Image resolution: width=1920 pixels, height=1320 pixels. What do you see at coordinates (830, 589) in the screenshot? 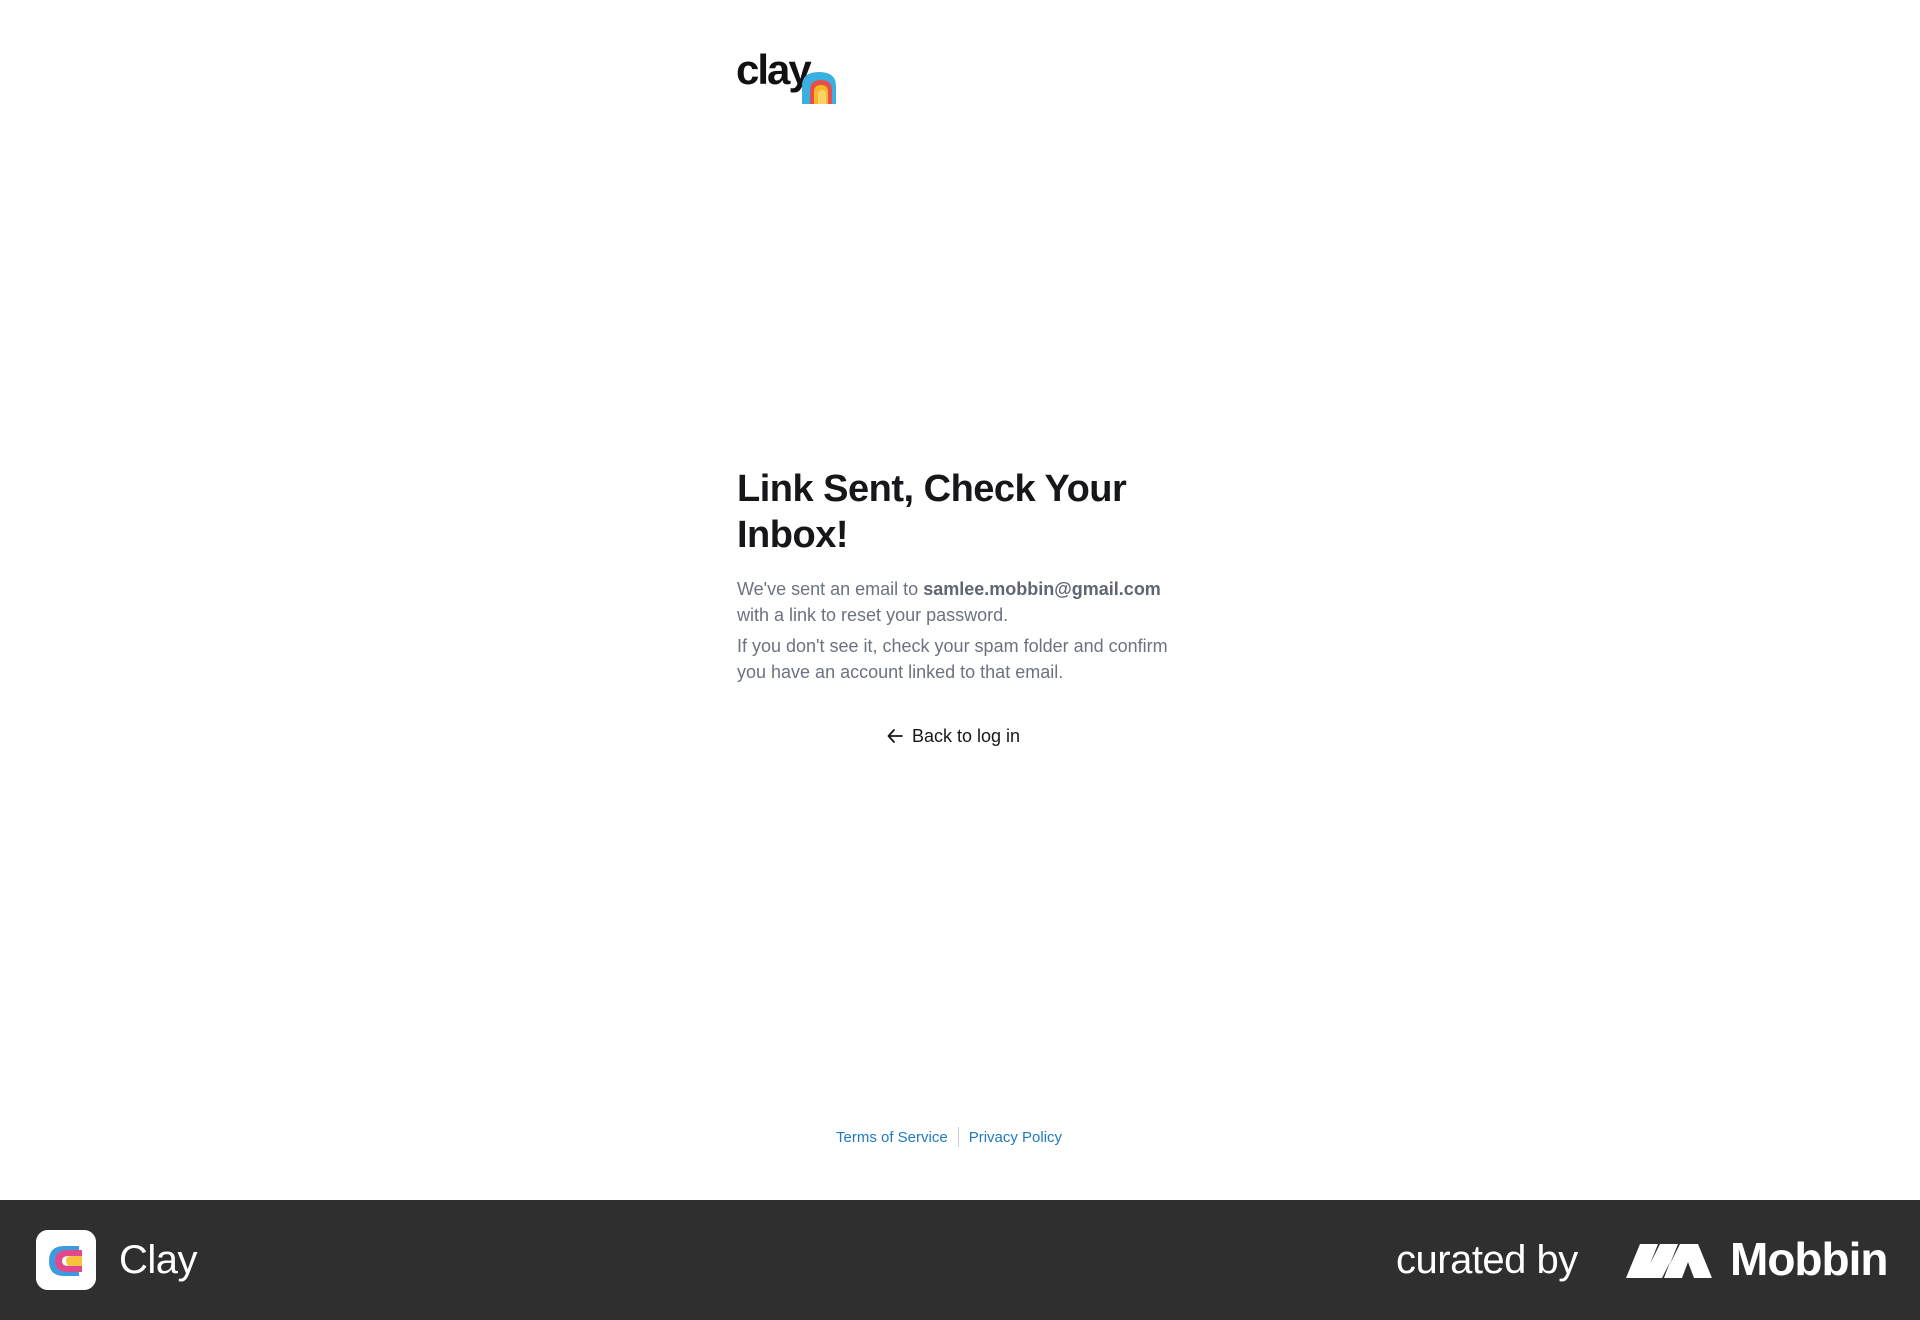
I see `desc-prefix: We've sent an email to` at bounding box center [830, 589].